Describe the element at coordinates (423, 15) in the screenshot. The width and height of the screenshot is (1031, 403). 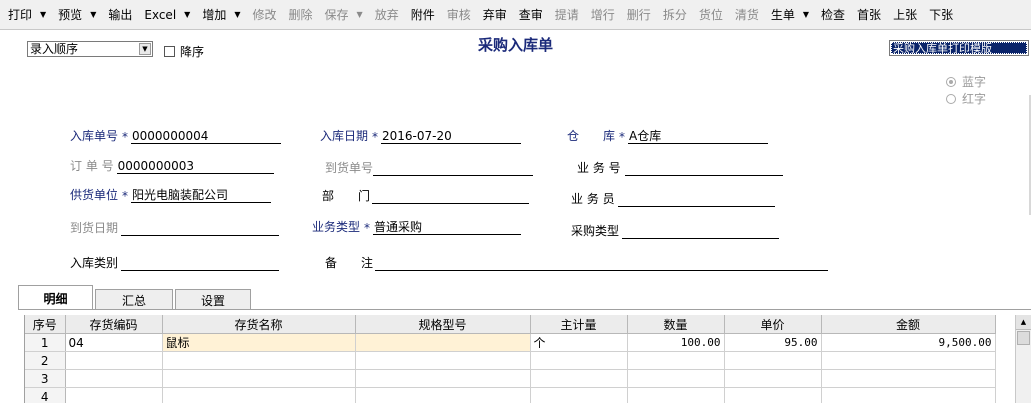
I see `toolbar-button-9: 附件` at that location.